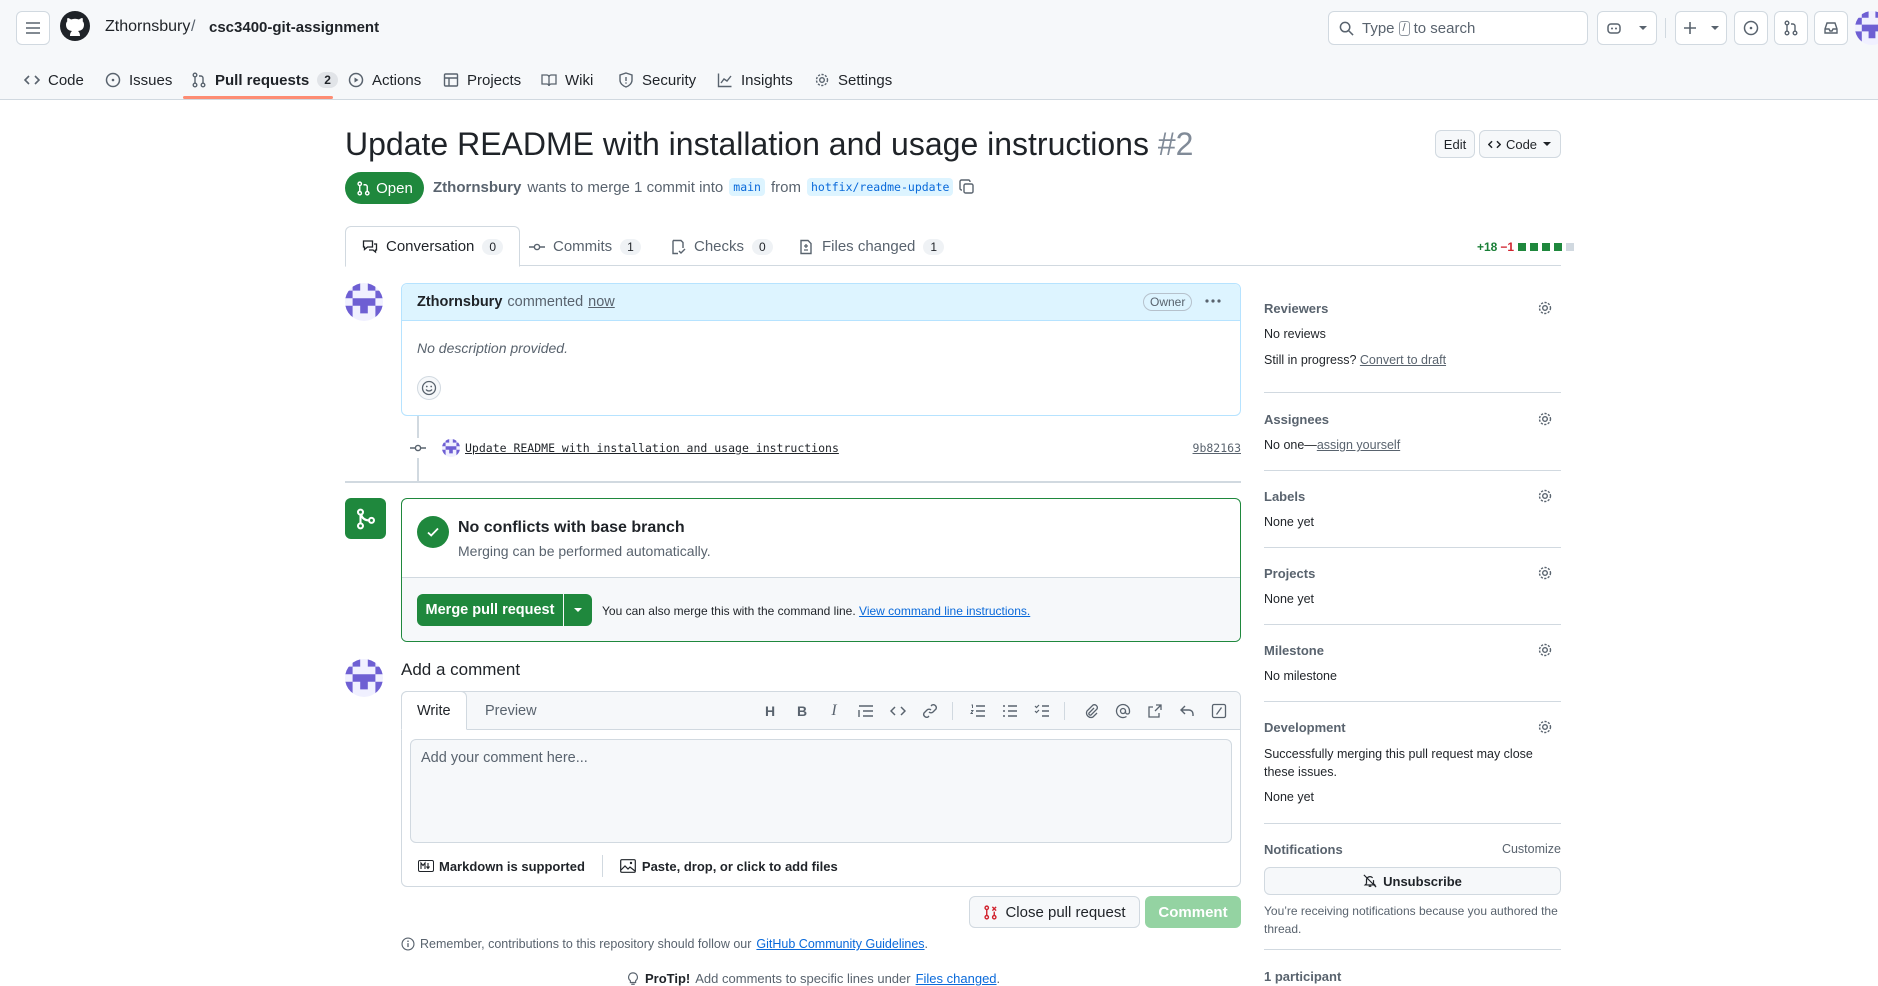 This screenshot has width=1878, height=986. Describe the element at coordinates (601, 302) in the screenshot. I see `comment-time: now` at that location.